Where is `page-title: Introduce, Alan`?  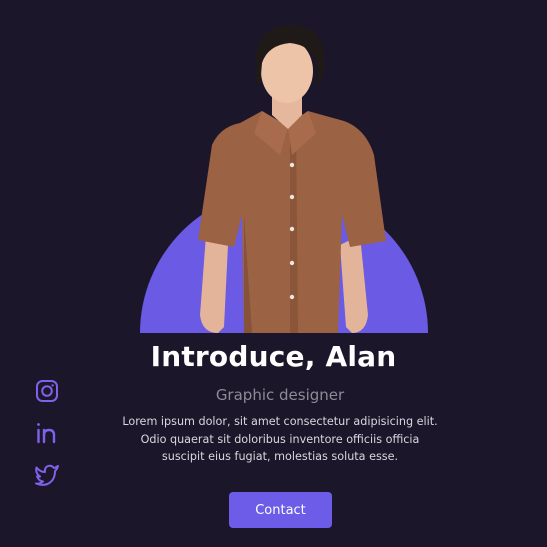 page-title: Introduce, Alan is located at coordinates (273, 356).